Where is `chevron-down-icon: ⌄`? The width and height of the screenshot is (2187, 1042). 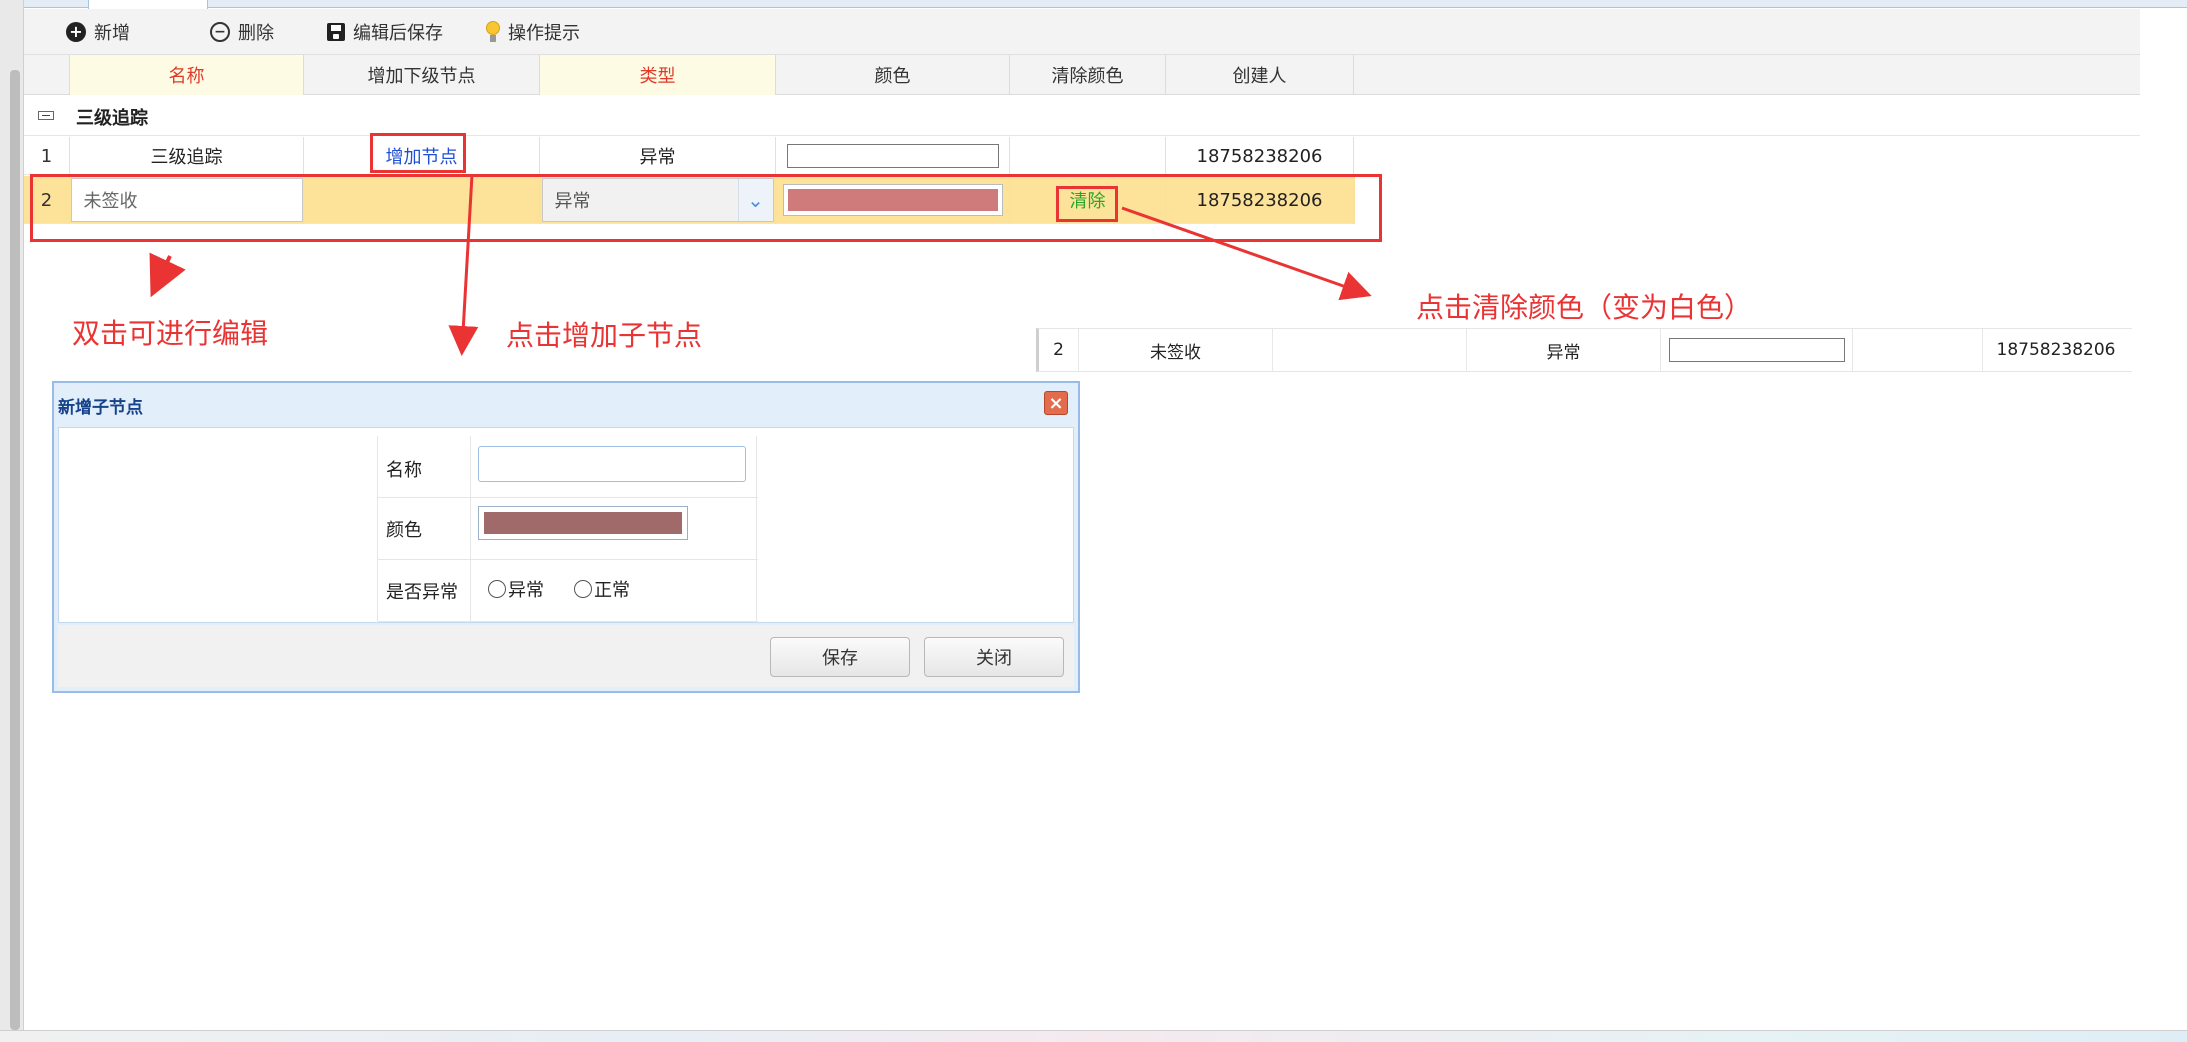 chevron-down-icon: ⌄ is located at coordinates (755, 200).